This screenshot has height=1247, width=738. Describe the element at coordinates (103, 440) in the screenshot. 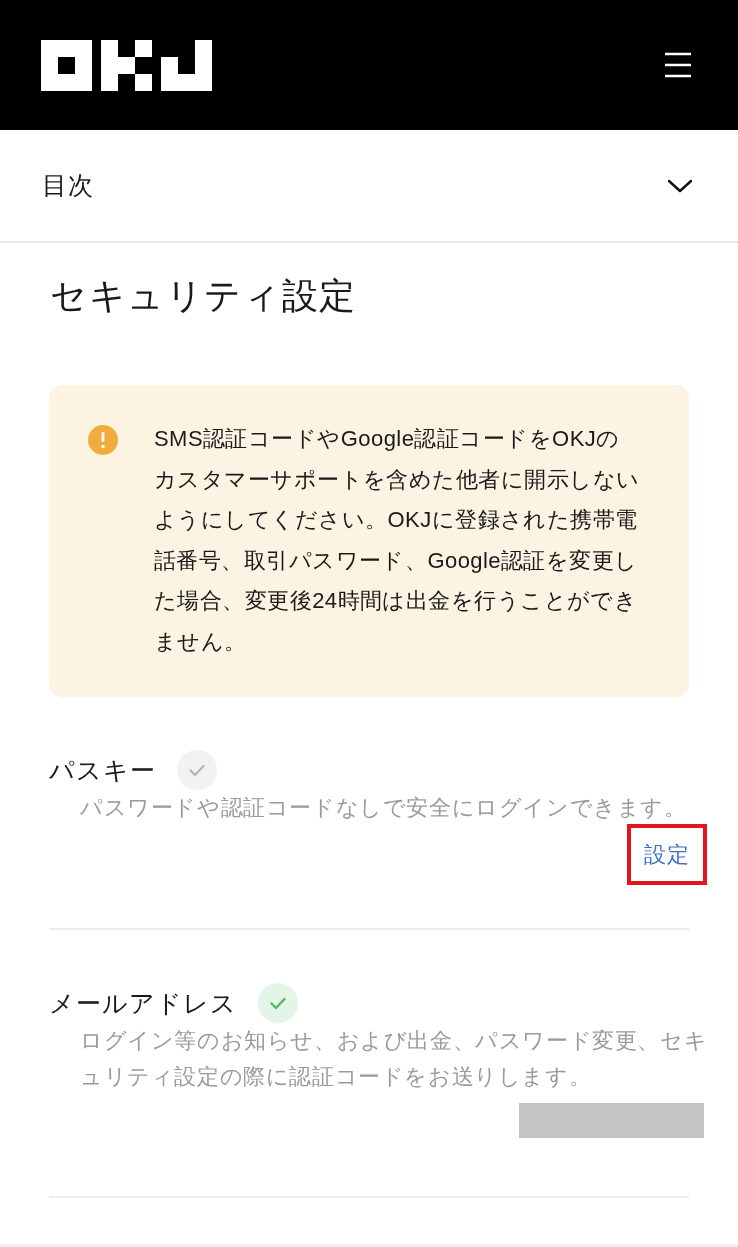

I see `warning-icon` at that location.